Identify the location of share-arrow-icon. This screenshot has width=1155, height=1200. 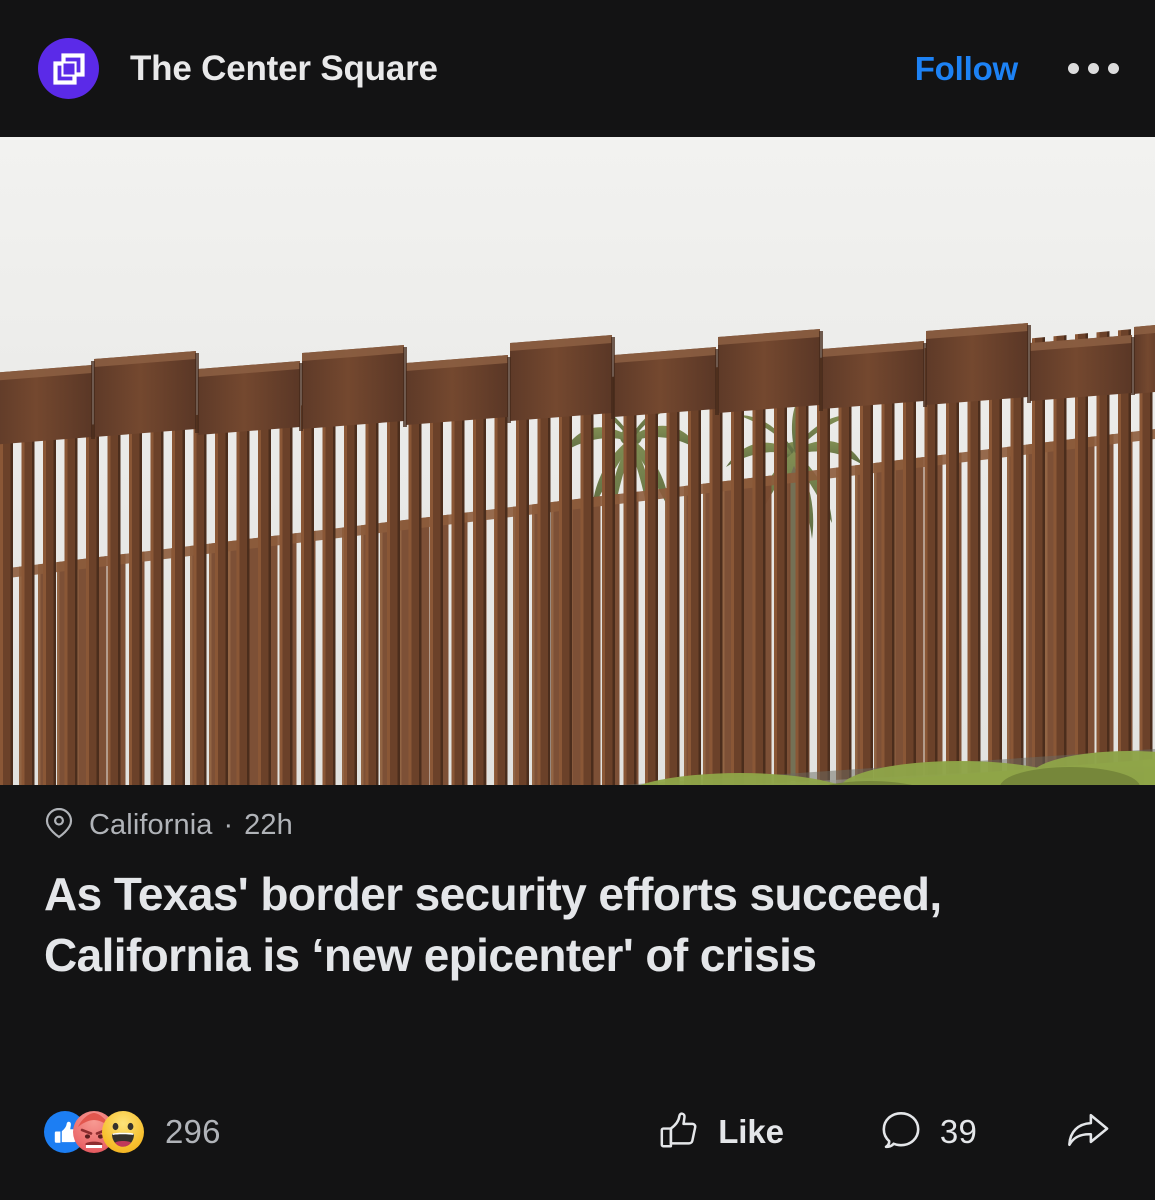
(1088, 1132).